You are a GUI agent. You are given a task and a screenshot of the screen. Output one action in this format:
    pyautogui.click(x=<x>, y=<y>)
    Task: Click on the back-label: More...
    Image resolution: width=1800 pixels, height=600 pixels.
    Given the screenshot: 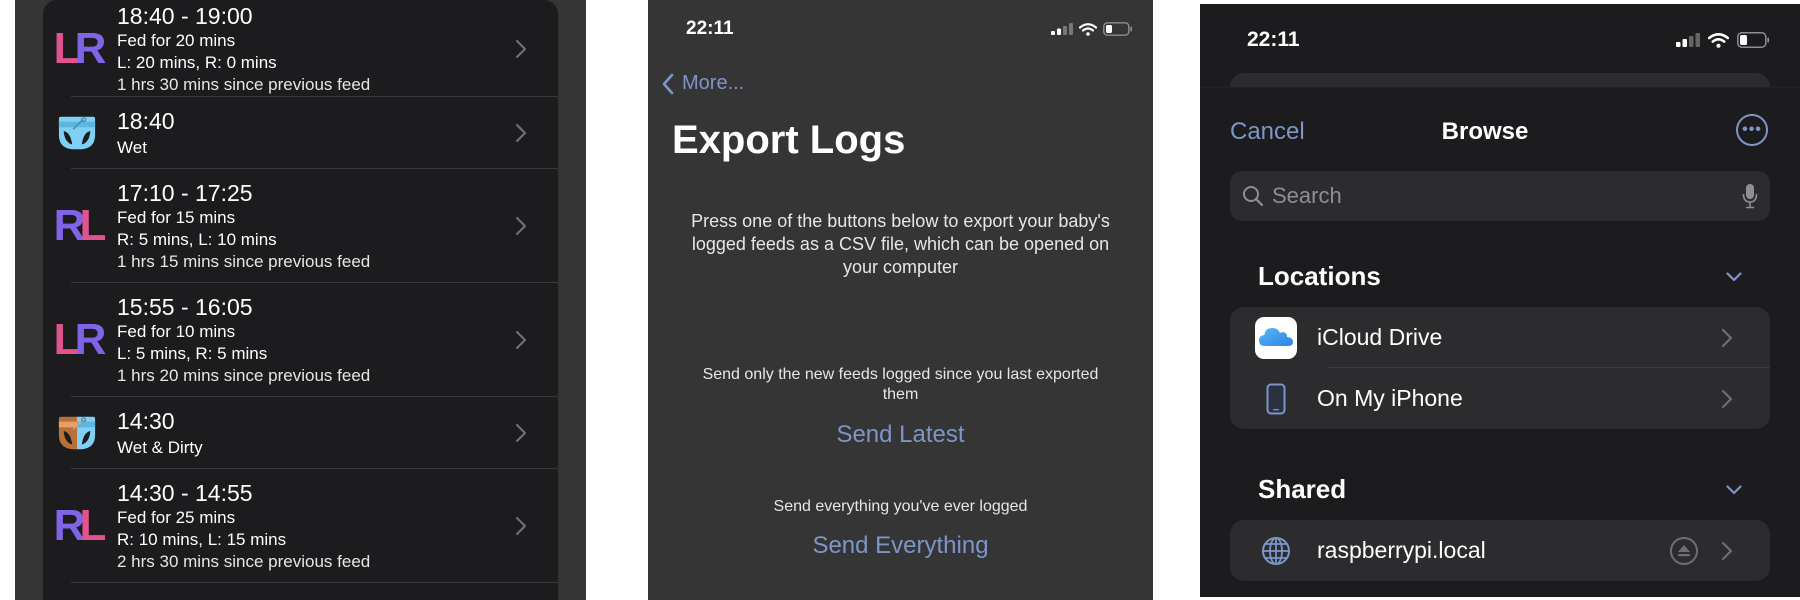 What is the action you would take?
    pyautogui.click(x=713, y=83)
    